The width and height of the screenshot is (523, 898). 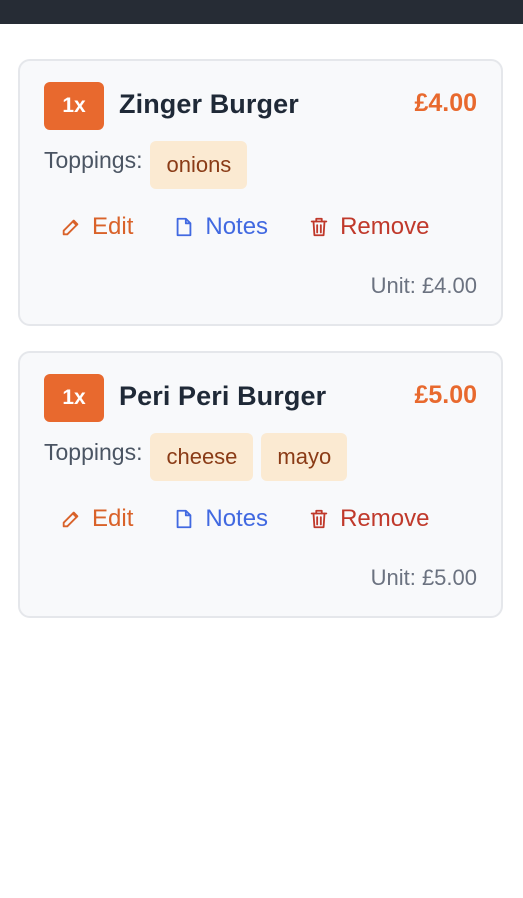 I want to click on toppings-row: Toppings: onions, so click(x=149, y=165).